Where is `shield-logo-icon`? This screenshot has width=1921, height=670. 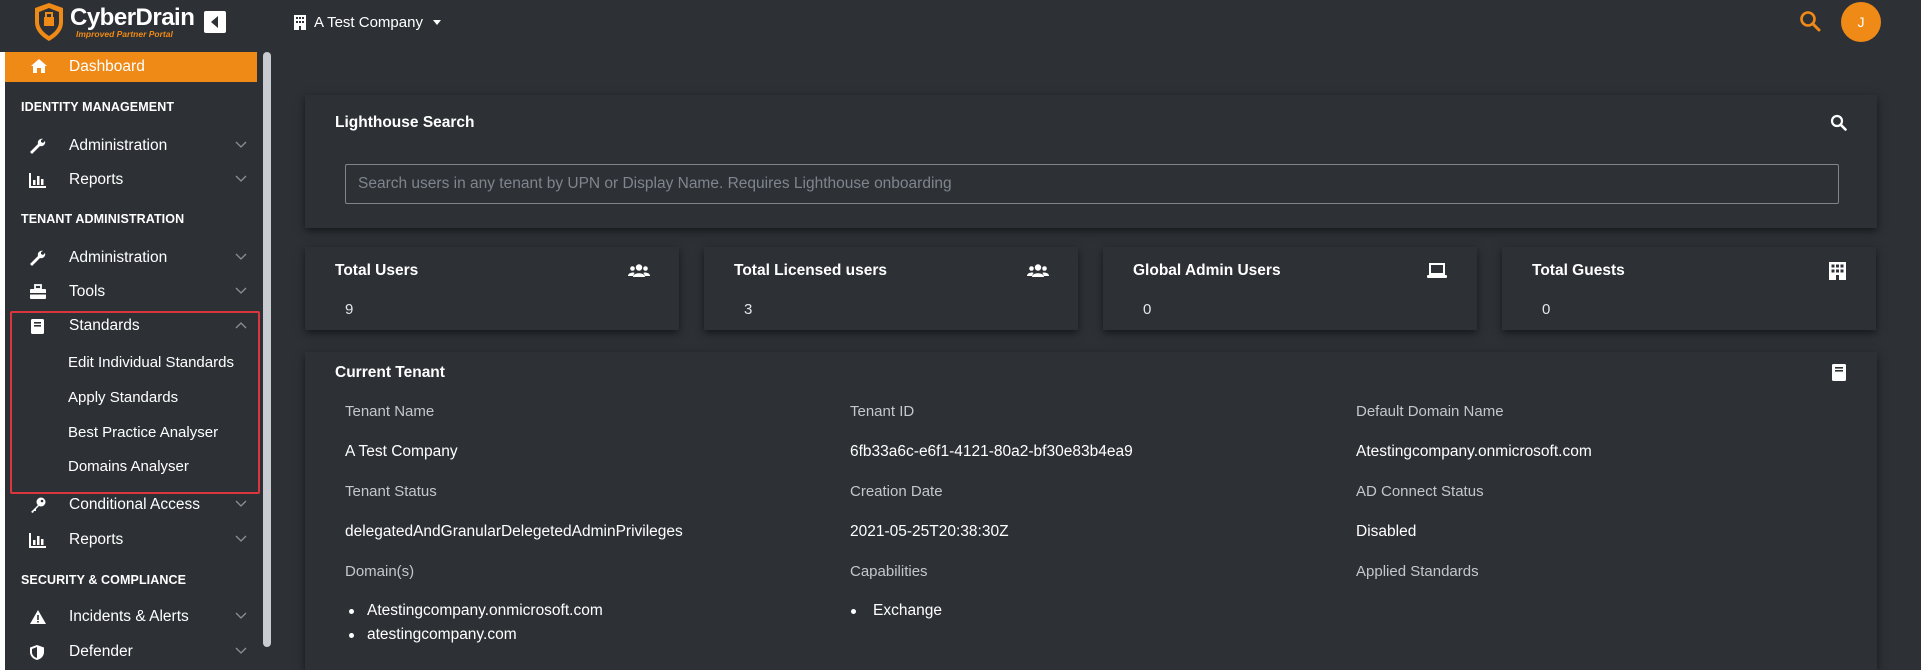
shield-logo-icon is located at coordinates (49, 22).